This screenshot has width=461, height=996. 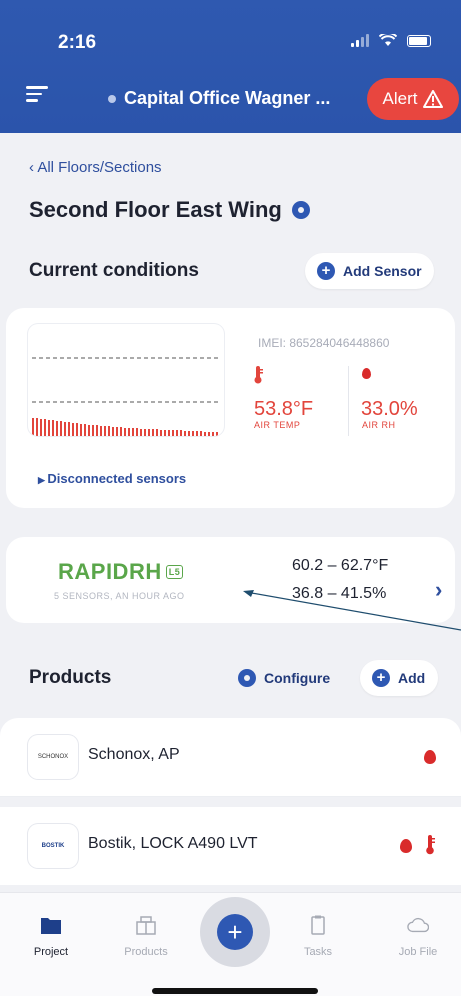 What do you see at coordinates (114, 270) in the screenshot?
I see `conditions-title: Current conditions` at bounding box center [114, 270].